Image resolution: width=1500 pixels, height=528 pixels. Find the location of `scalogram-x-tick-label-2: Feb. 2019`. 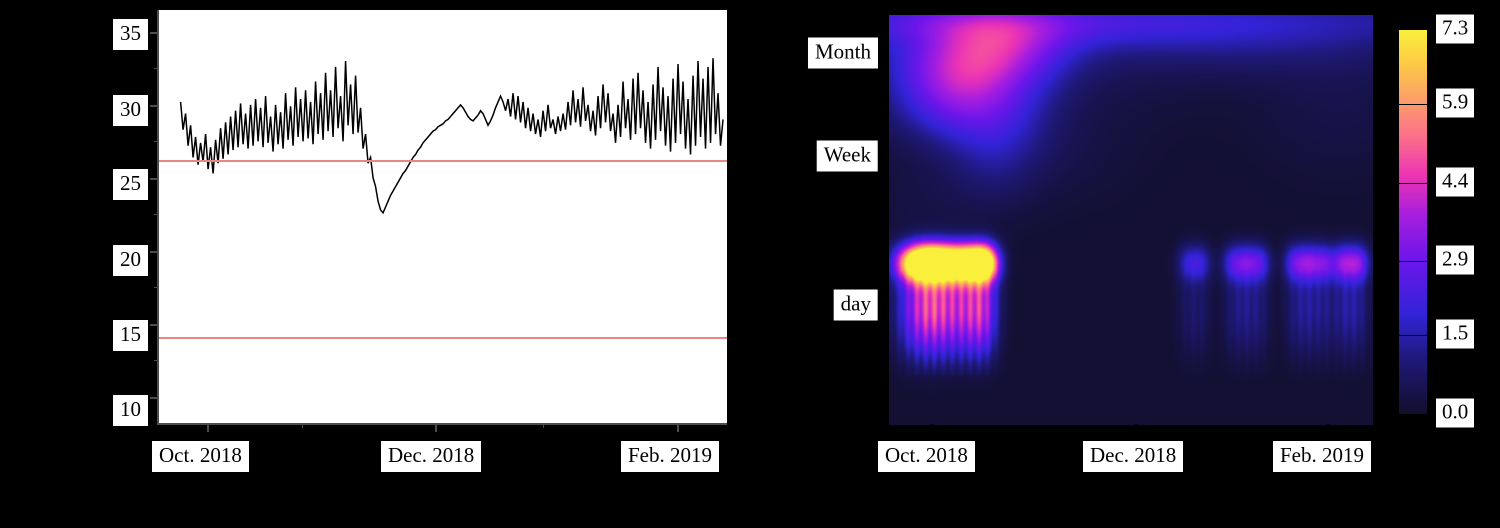

scalogram-x-tick-label-2: Feb. 2019 is located at coordinates (1322, 456).